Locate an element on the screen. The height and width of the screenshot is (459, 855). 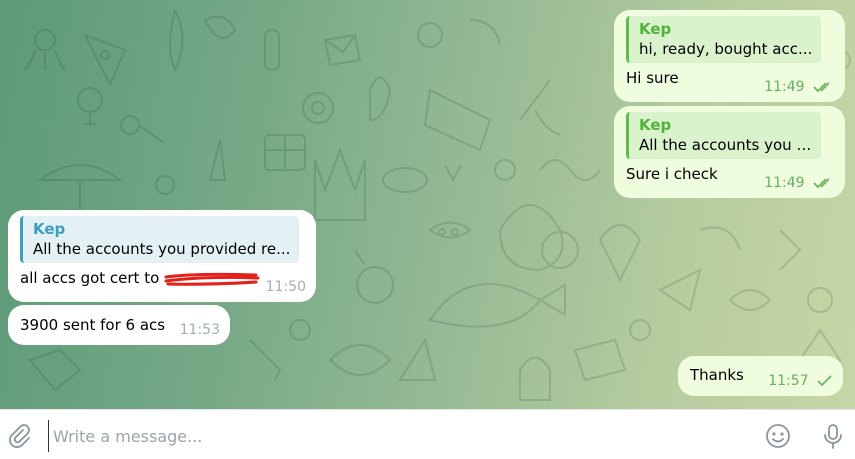
message-text-row: all accs got cert to is located at coordinates (163, 278).